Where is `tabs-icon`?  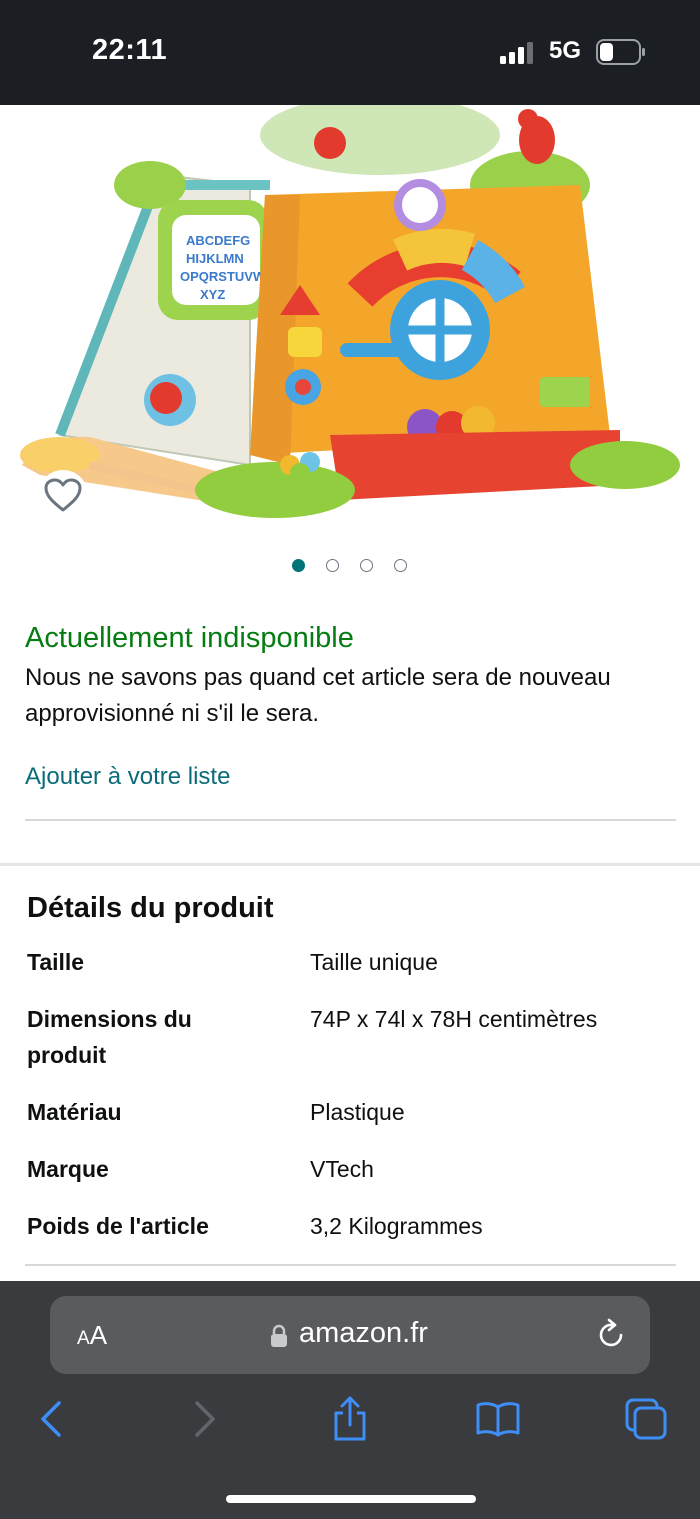
tabs-icon is located at coordinates (646, 1419).